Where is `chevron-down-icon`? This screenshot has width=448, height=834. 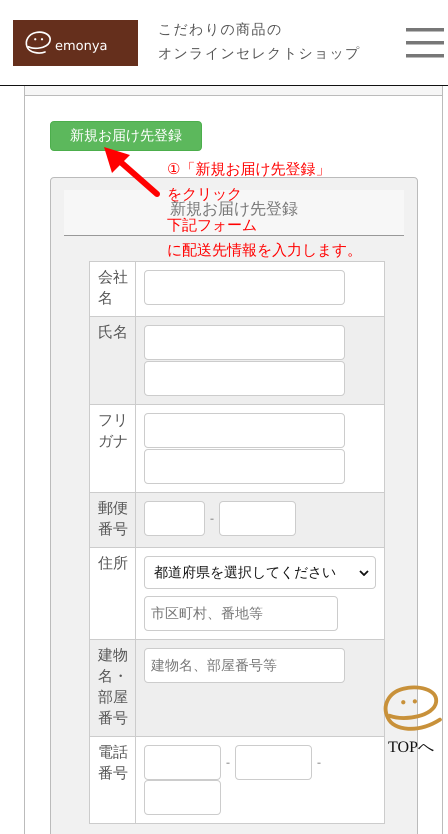 chevron-down-icon is located at coordinates (364, 573).